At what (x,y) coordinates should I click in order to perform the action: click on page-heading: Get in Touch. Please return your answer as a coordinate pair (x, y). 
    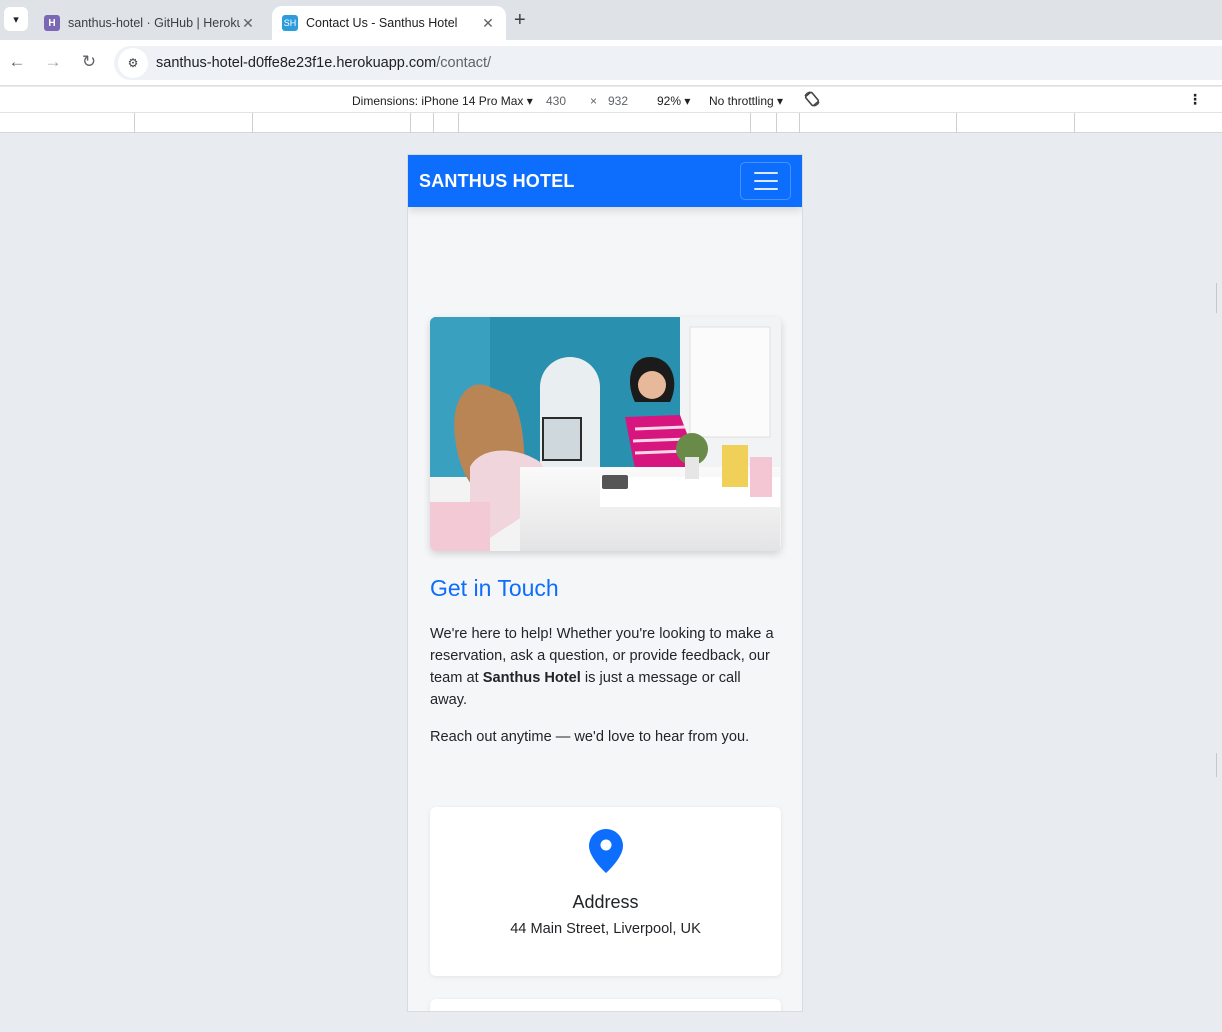
    Looking at the image, I should click on (494, 588).